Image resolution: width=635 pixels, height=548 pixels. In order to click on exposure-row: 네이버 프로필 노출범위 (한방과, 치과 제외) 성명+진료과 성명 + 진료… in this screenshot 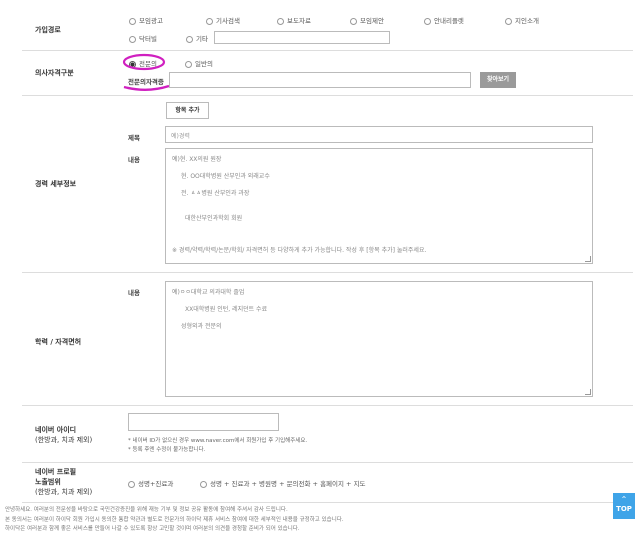, I will do `click(327, 482)`.